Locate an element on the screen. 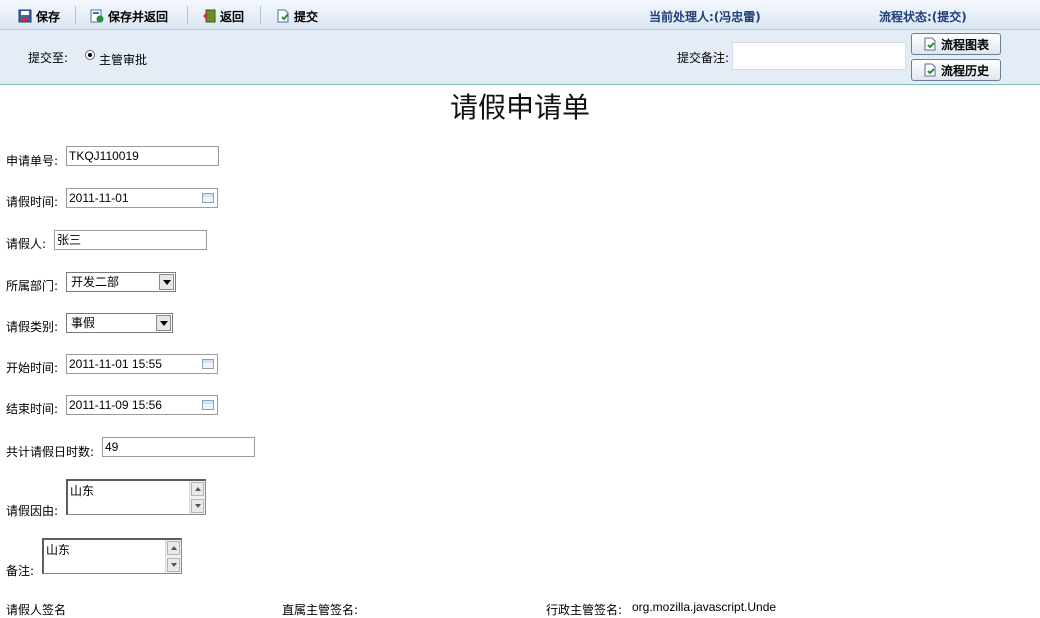 The image size is (1040, 618). direct-manager-signature-label: 直属主管签名: is located at coordinates (320, 610).